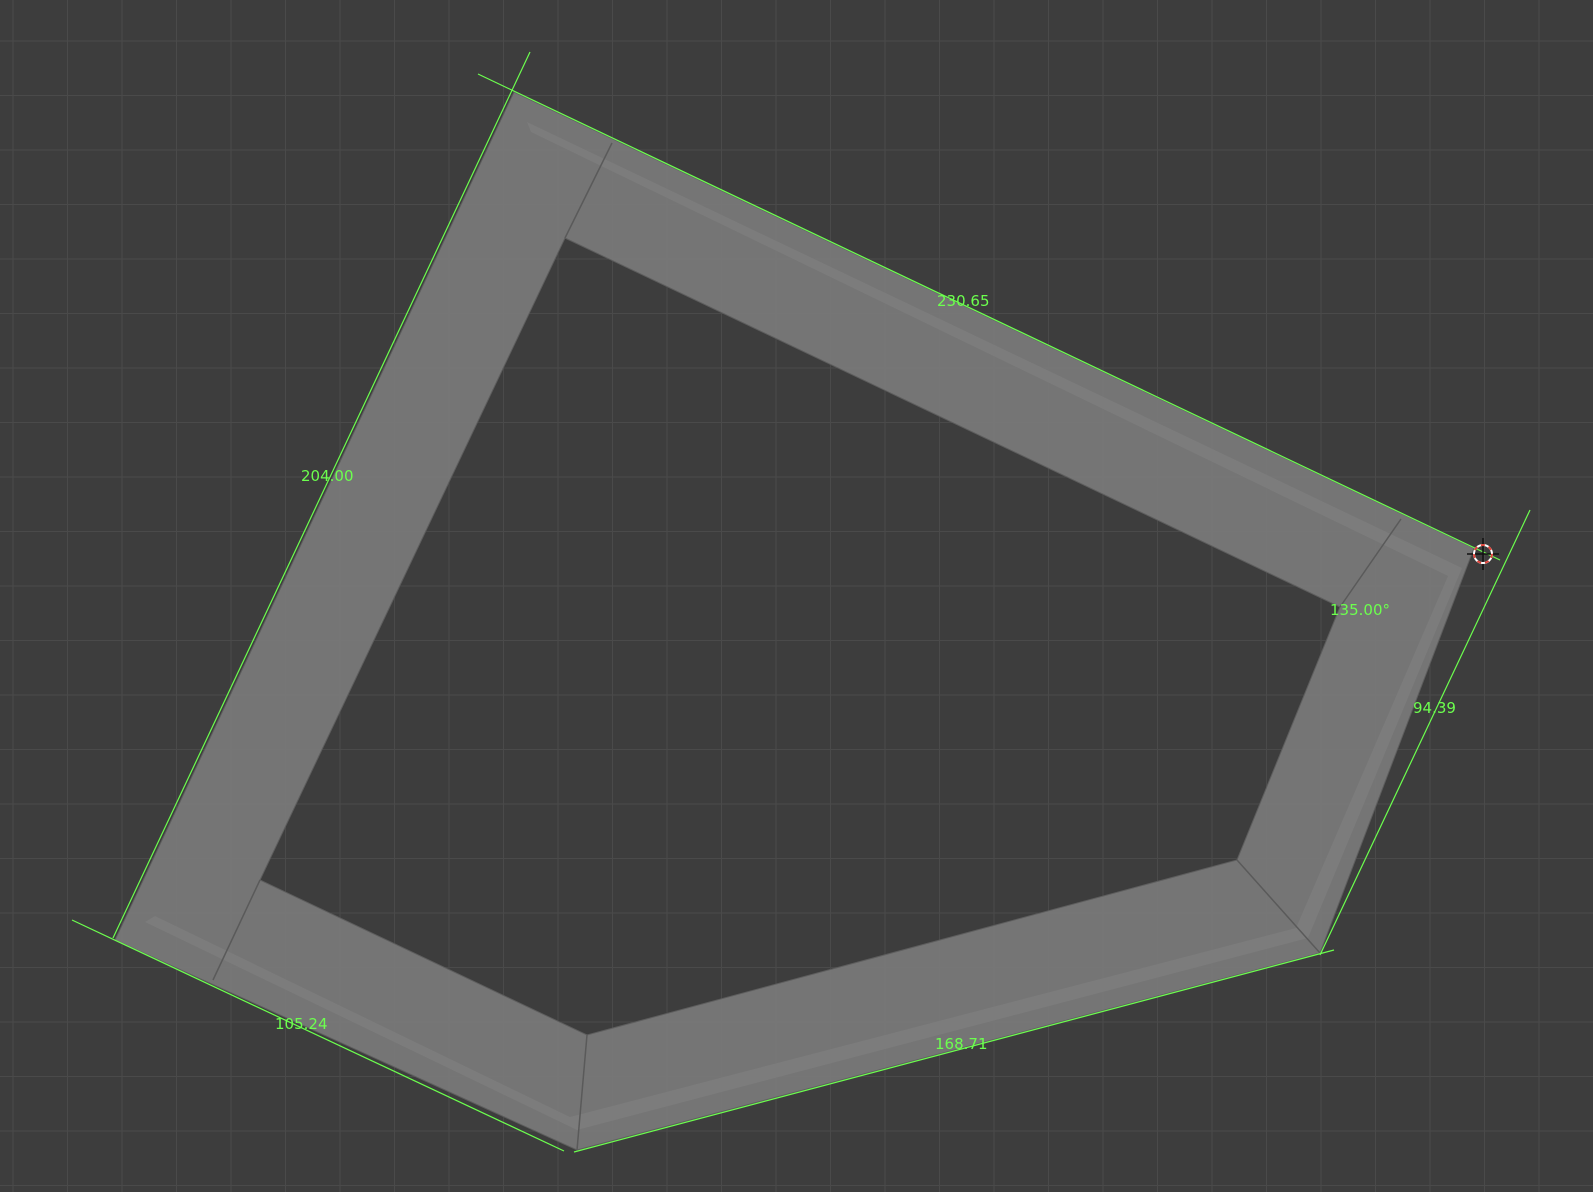 The height and width of the screenshot is (1192, 1593). Describe the element at coordinates (327, 476) in the screenshot. I see `dim-label-left: 204.00` at that location.